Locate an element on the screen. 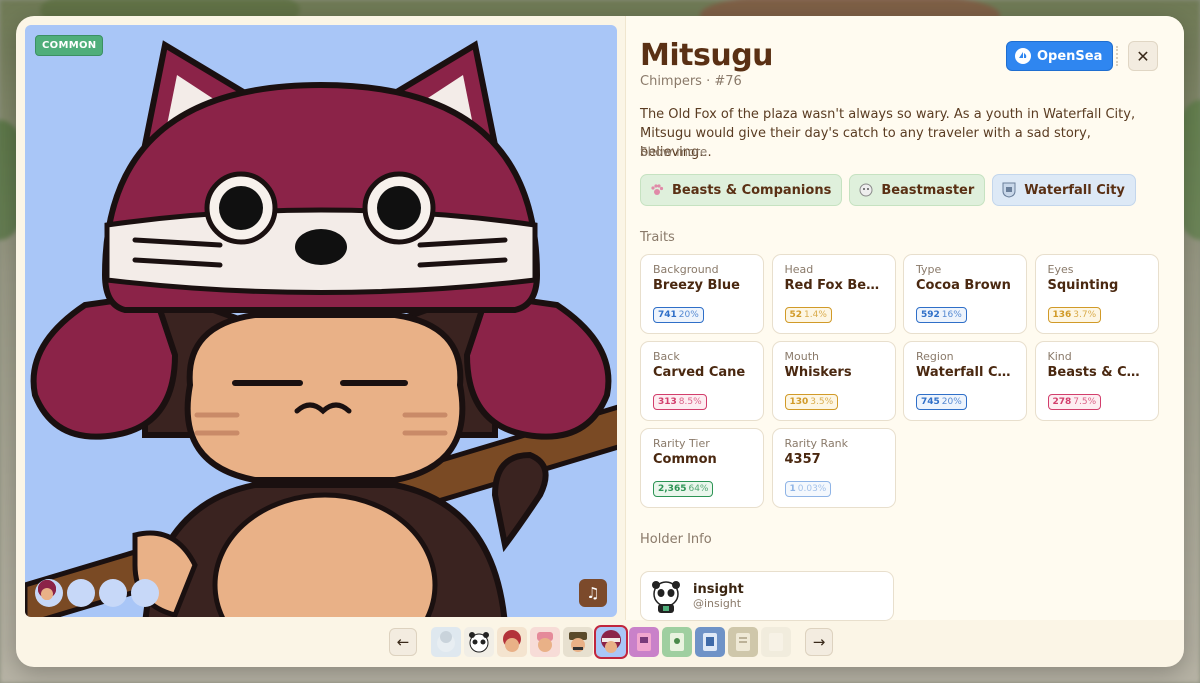 The width and height of the screenshot is (1200, 683). tag-beasts-companions: Beasts & Companions is located at coordinates (741, 190).